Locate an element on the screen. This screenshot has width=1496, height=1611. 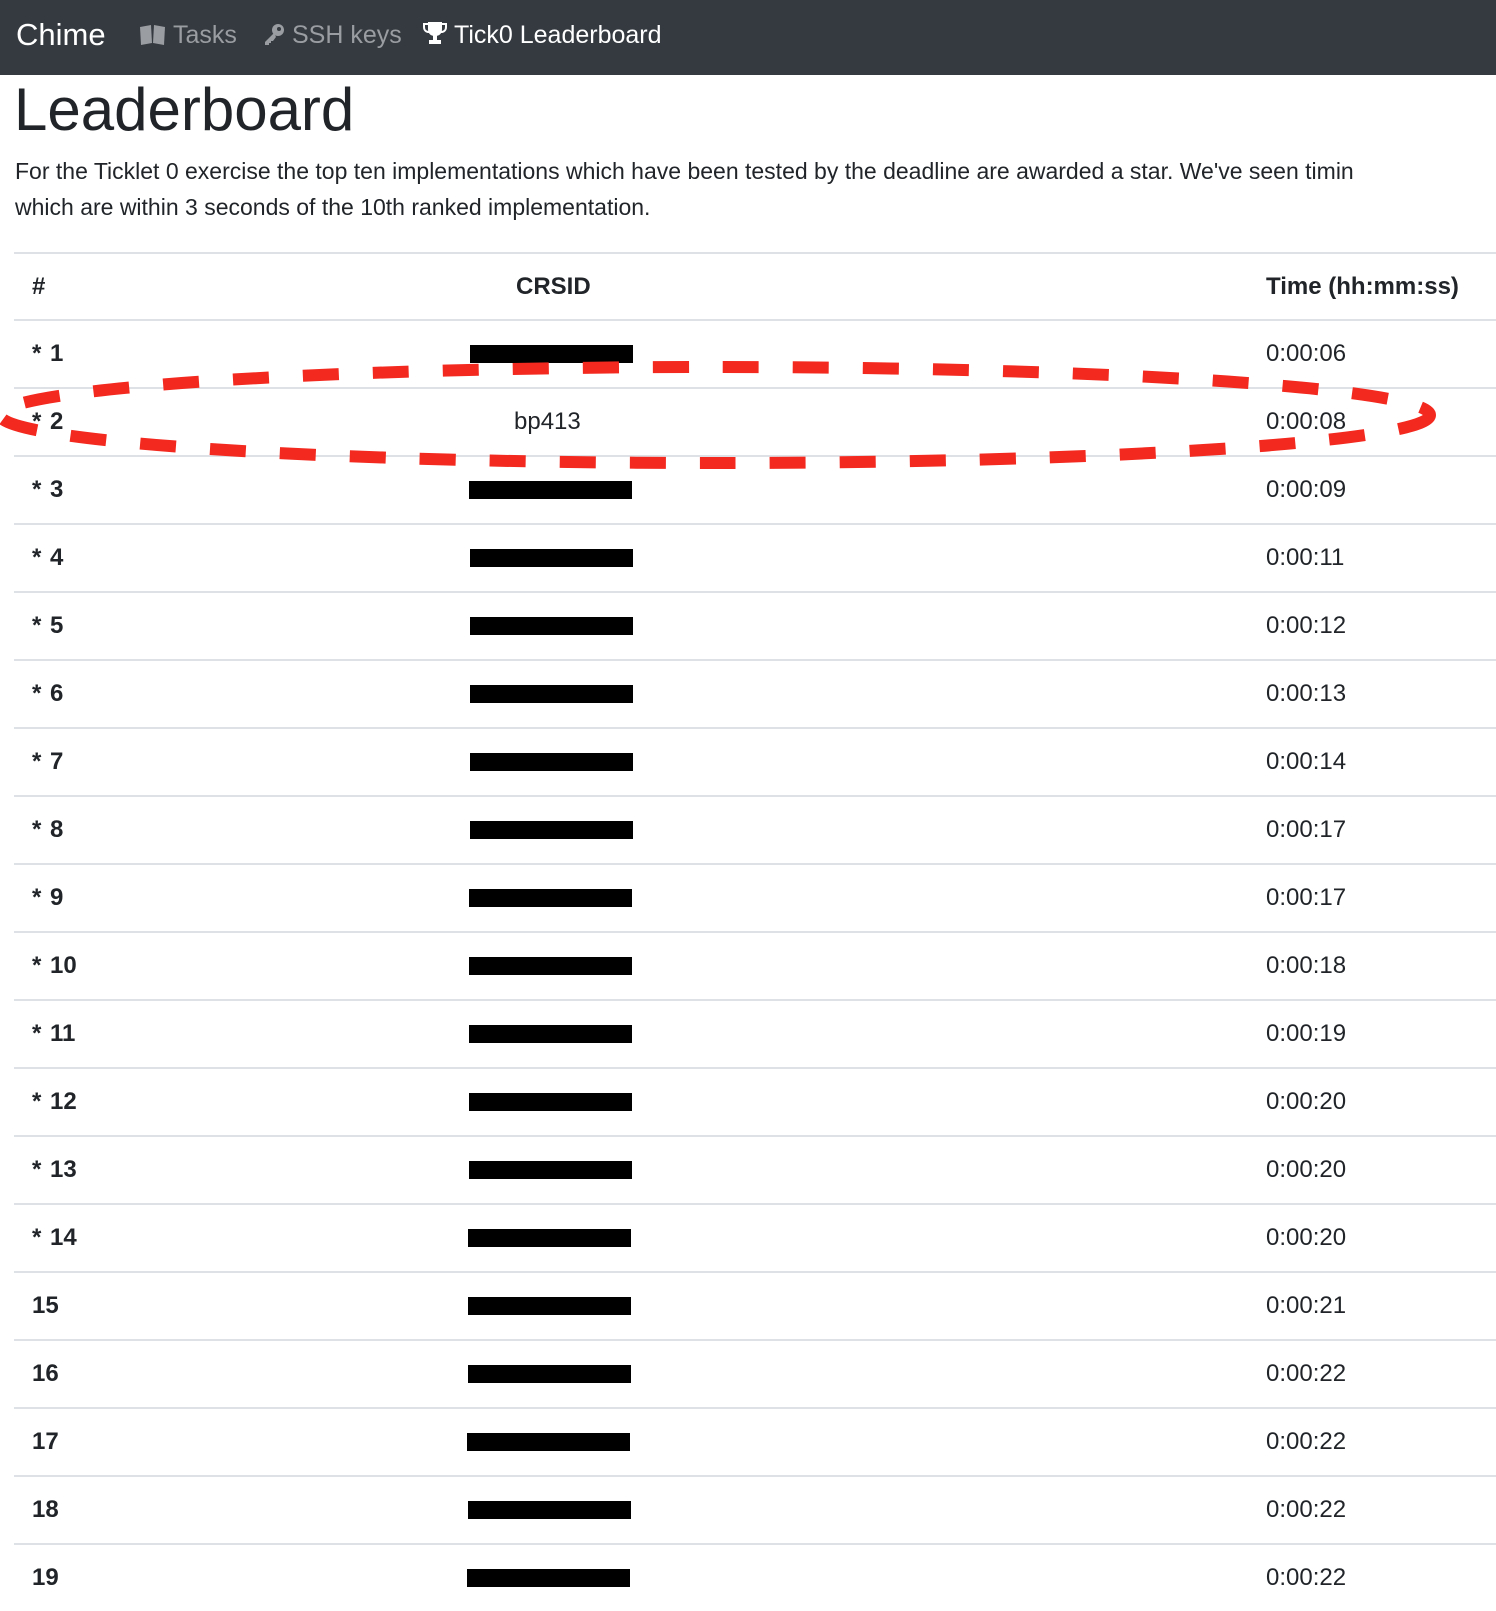
table-row: * 6 0:00:13 is located at coordinates (755, 693).